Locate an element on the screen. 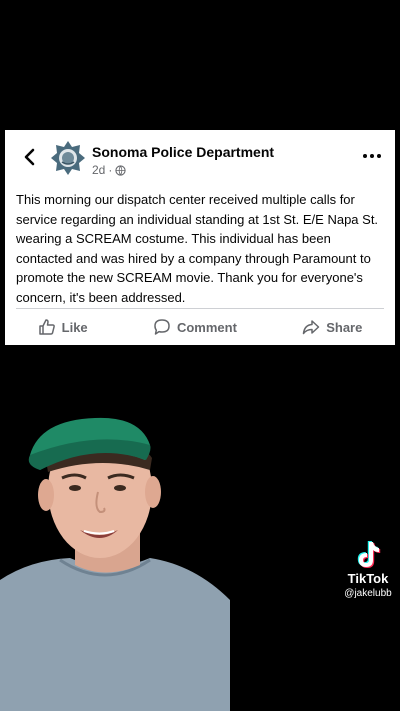  back-button is located at coordinates (30, 157).